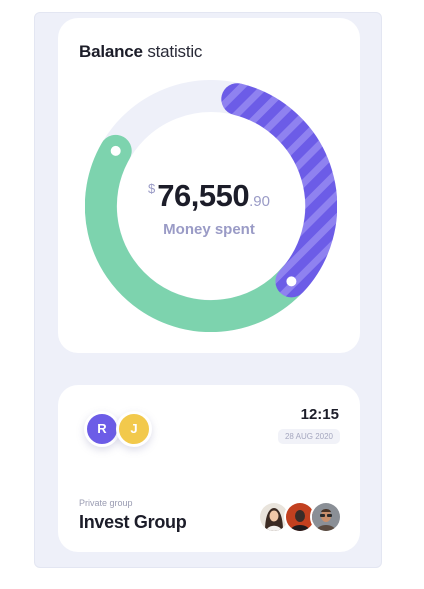 Image resolution: width=424 pixels, height=589 pixels. What do you see at coordinates (134, 429) in the screenshot?
I see `avatar-j: J` at bounding box center [134, 429].